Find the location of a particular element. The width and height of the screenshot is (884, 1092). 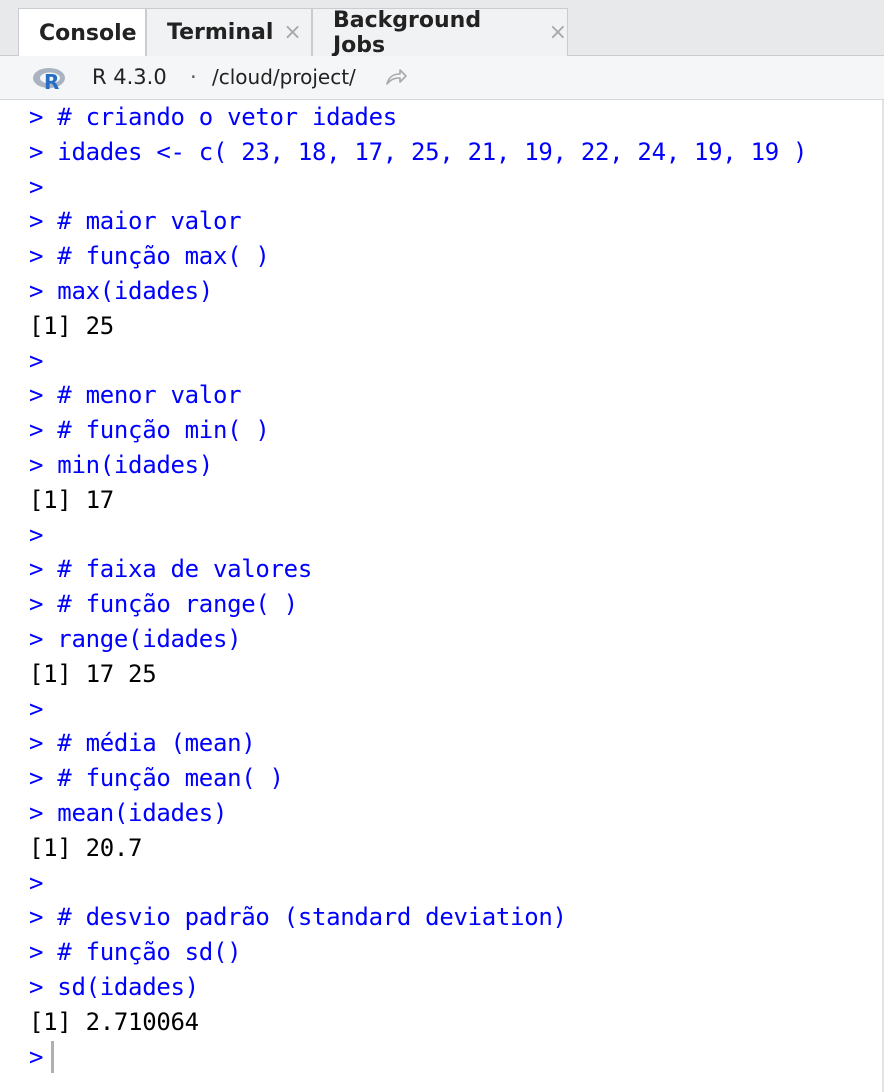

pane-tab-bar: Console Terminal × Background Jobs × is located at coordinates (442, 29).